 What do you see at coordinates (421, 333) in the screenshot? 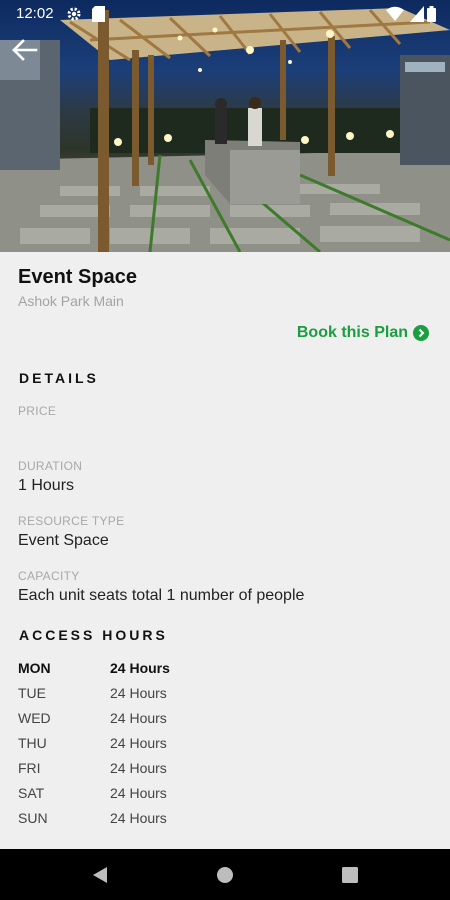
I see `chevron-right-circle-icon` at bounding box center [421, 333].